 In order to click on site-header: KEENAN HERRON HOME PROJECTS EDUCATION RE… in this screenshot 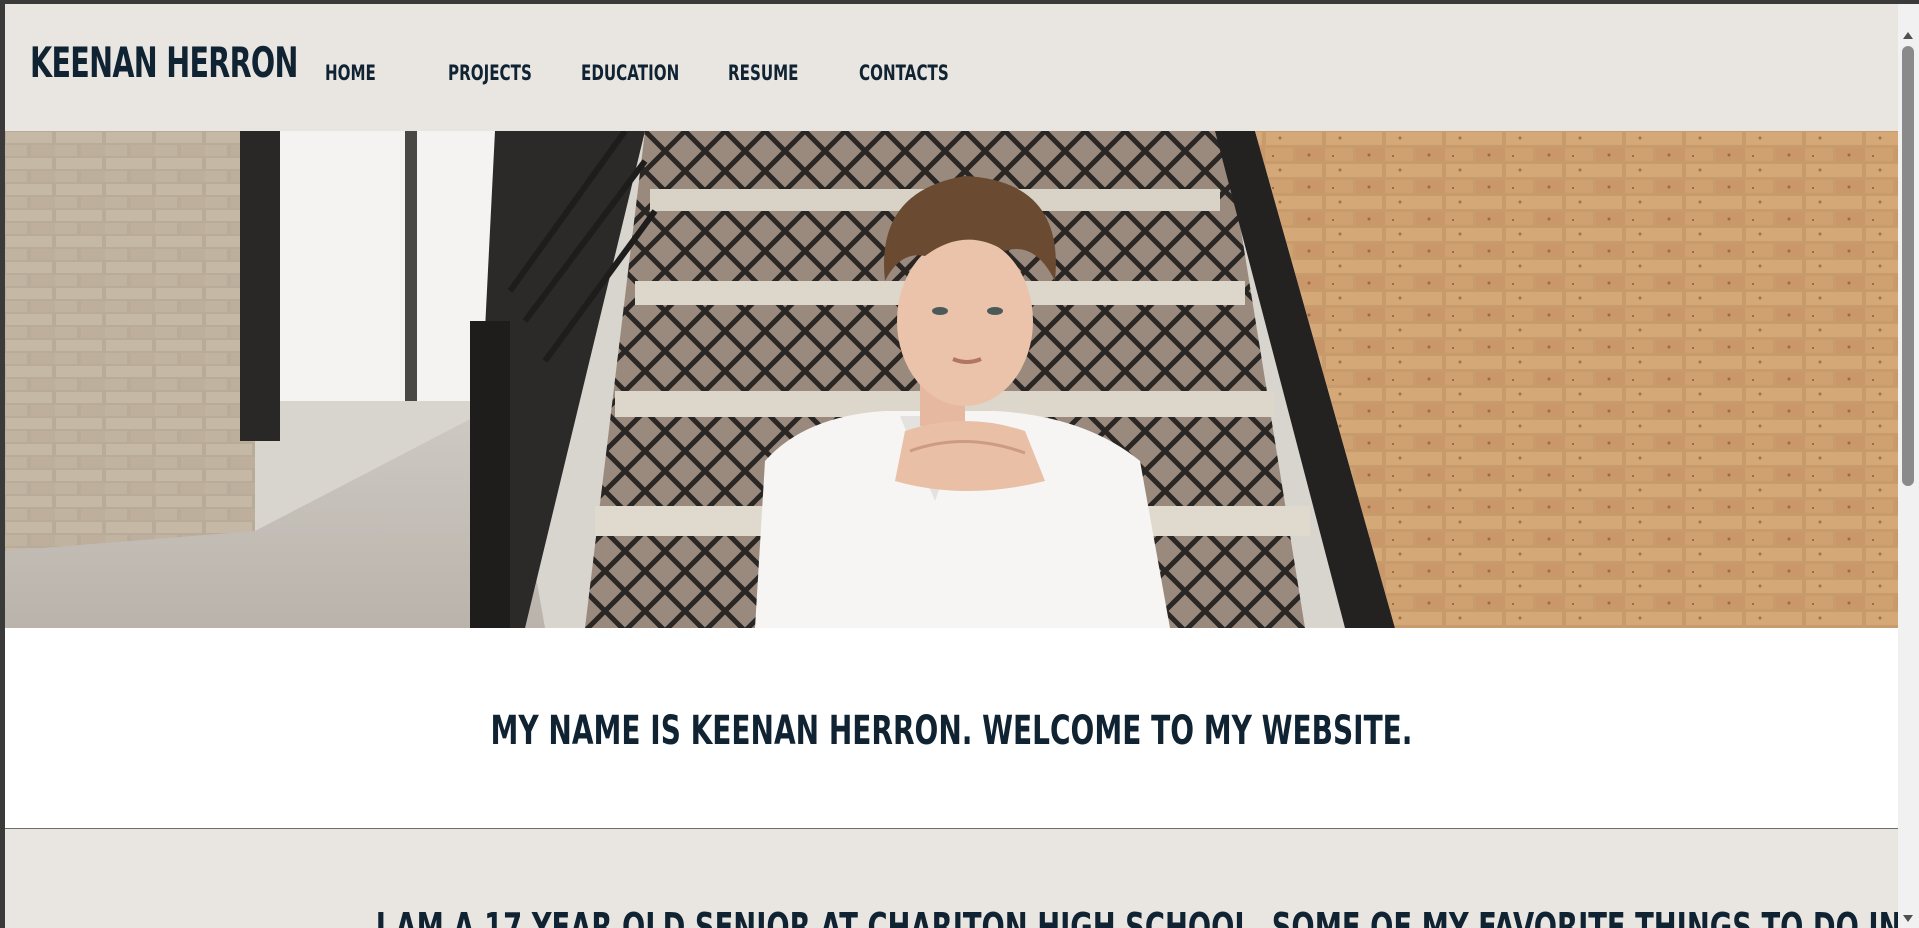, I will do `click(951, 67)`.